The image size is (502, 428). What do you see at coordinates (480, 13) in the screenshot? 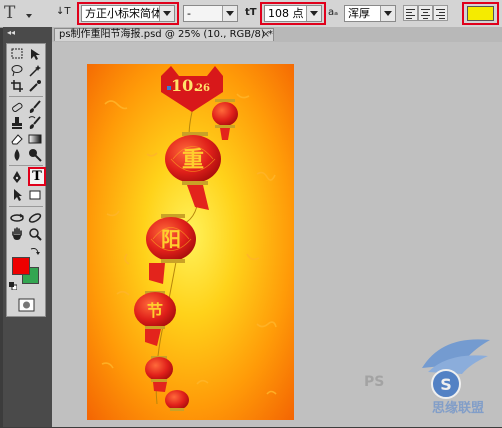
I see `text-color-swatch` at bounding box center [480, 13].